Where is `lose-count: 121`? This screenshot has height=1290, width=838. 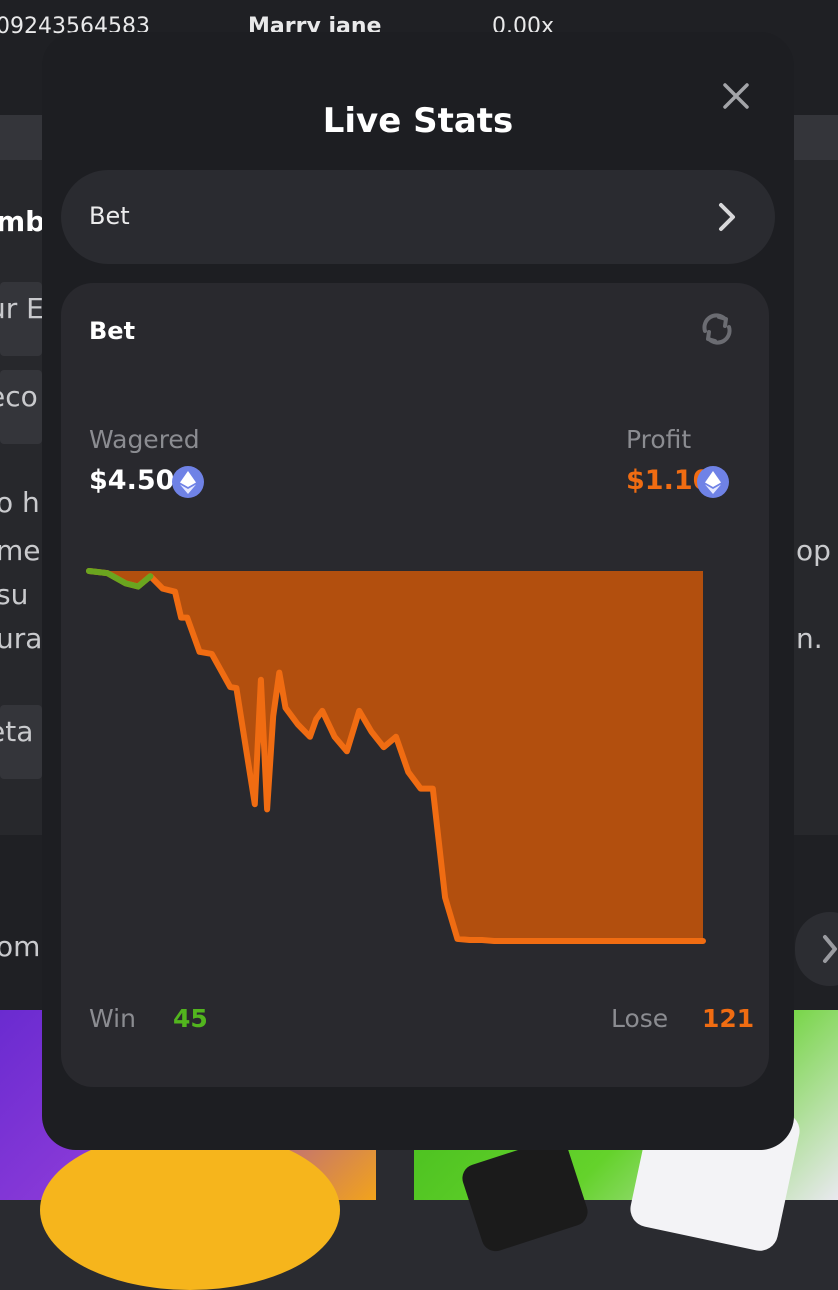
lose-count: 121 is located at coordinates (728, 1018).